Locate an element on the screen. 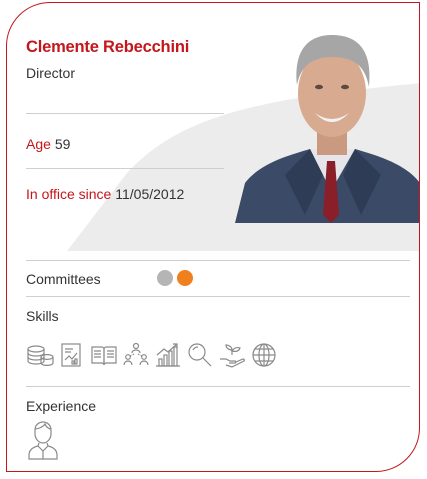 This screenshot has width=427, height=479. skills-icons is located at coordinates (152, 355).